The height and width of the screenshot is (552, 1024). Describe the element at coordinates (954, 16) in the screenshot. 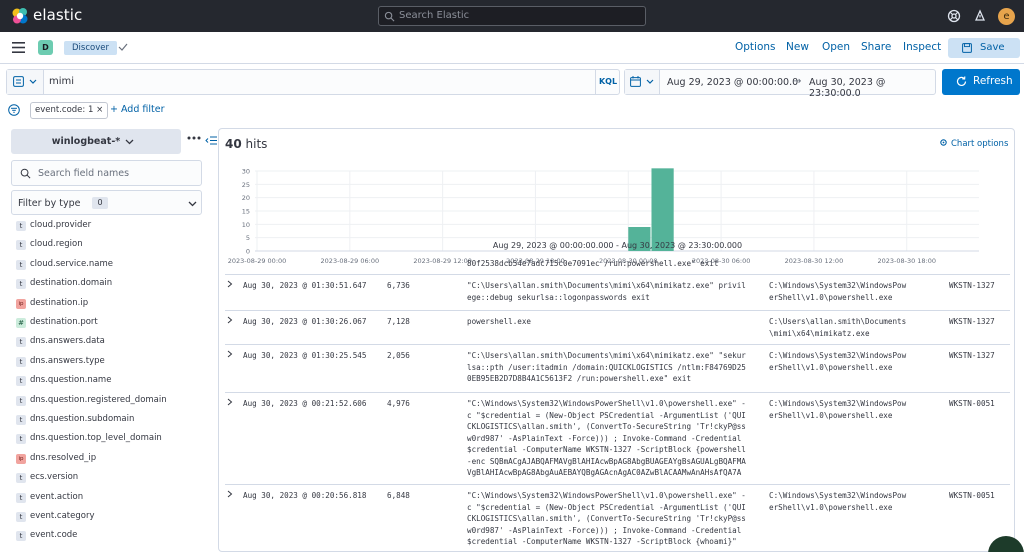

I see `help-icon` at that location.